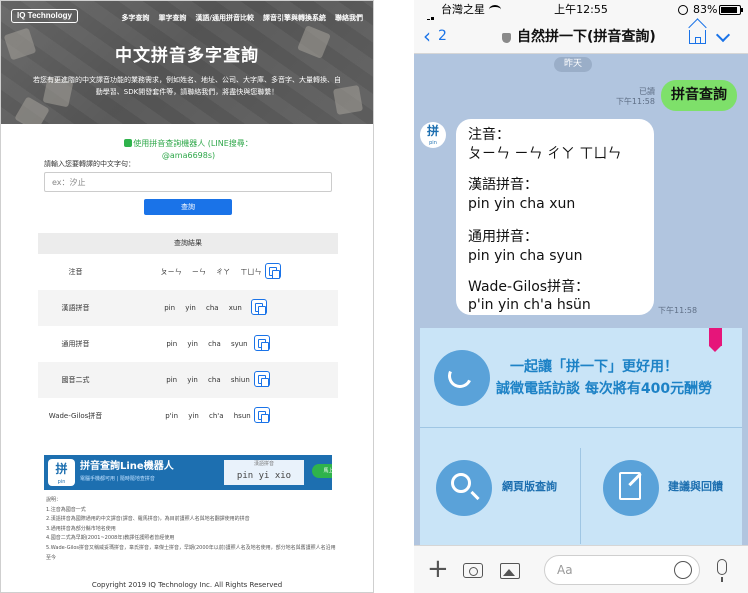  I want to click on result-row-wade-giles: Wade-Gilos拼音 p'in yin ch'a hsun, so click(188, 416).